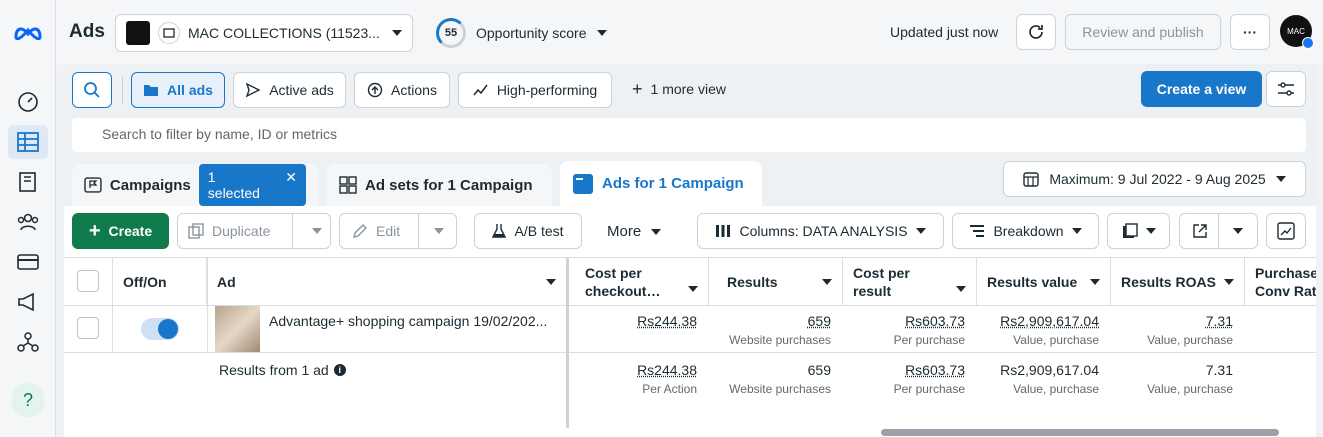 This screenshot has width=1323, height=437. Describe the element at coordinates (398, 231) in the screenshot. I see `edit-button: Edit` at that location.